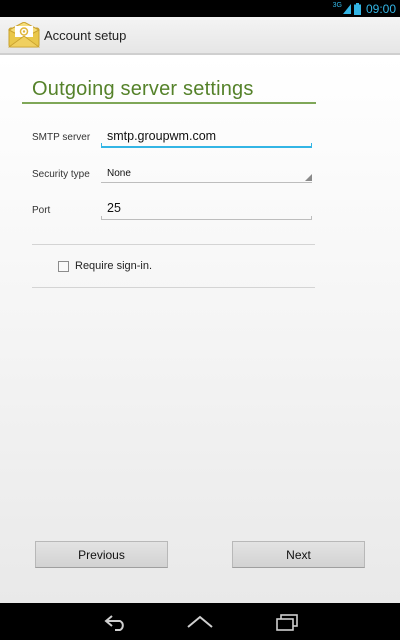 This screenshot has height=640, width=400. Describe the element at coordinates (308, 177) in the screenshot. I see `dropdown-arrow-icon` at that location.